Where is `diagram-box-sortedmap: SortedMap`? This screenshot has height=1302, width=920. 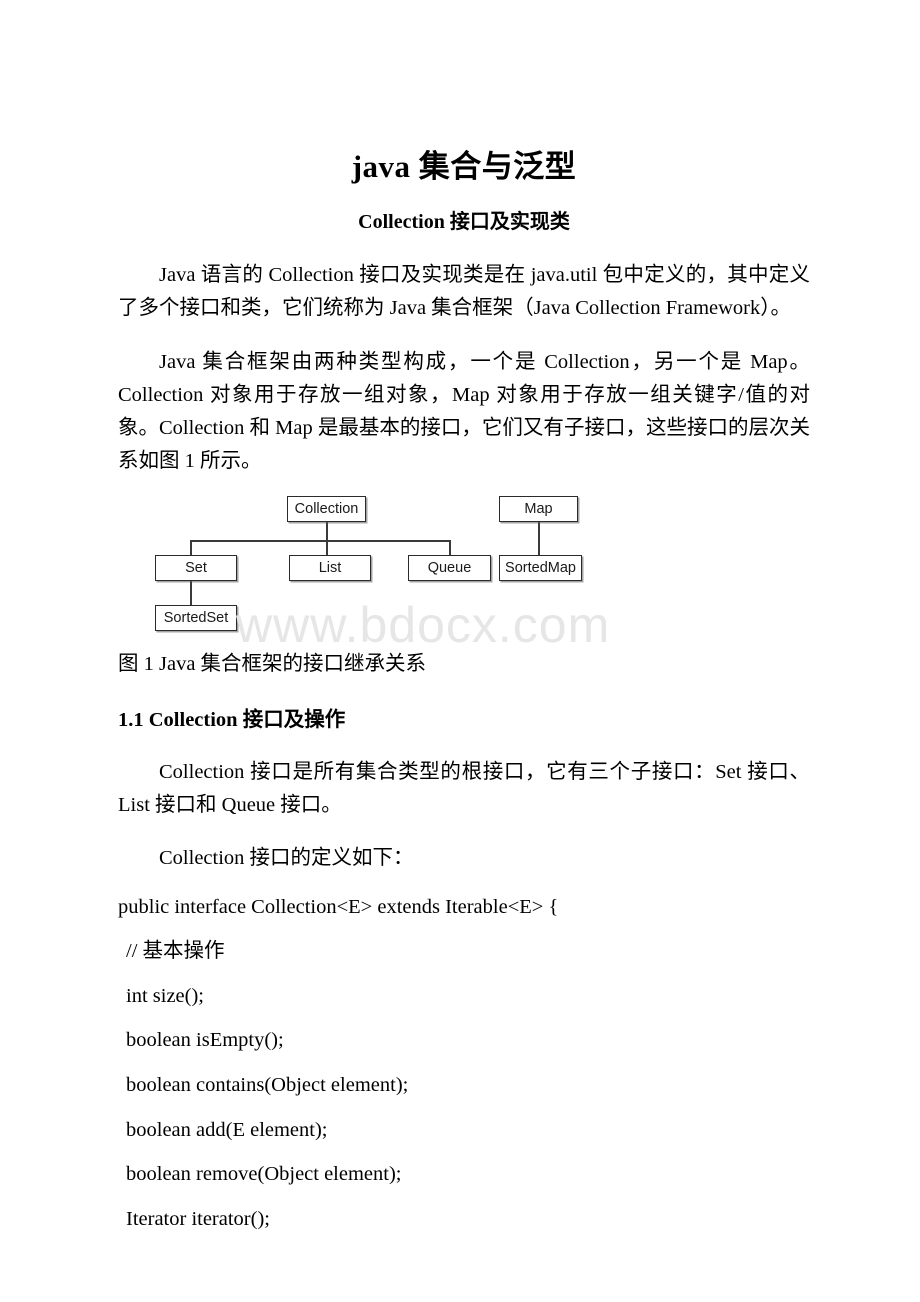
diagram-box-sortedmap: SortedMap is located at coordinates (540, 568).